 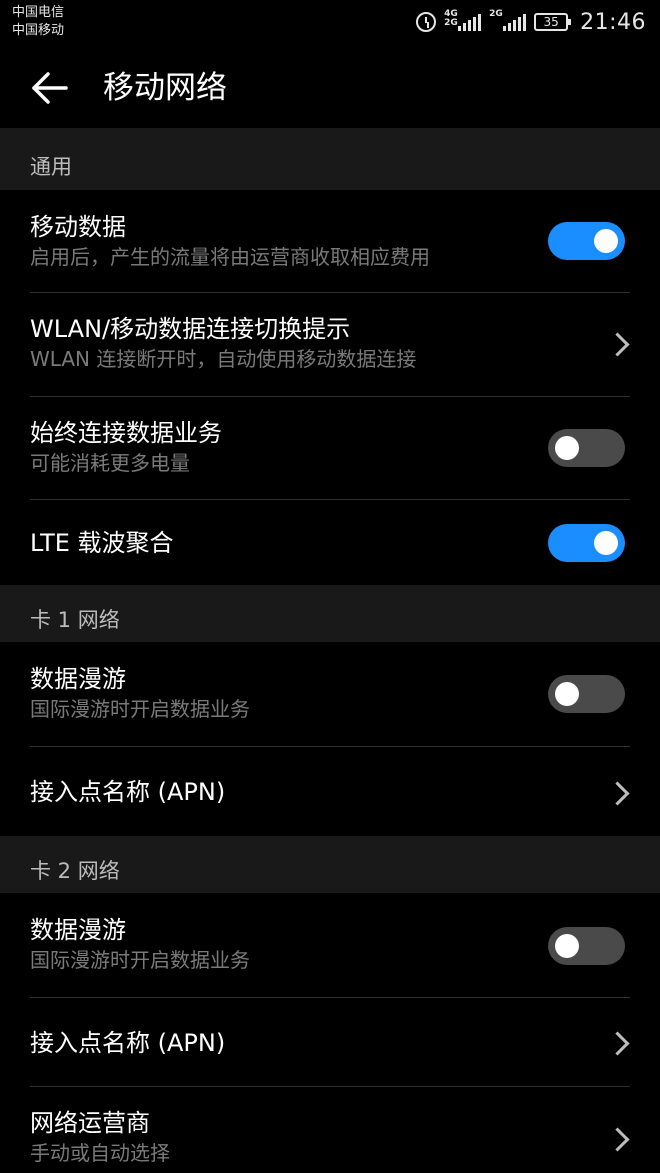 What do you see at coordinates (330, 613) in the screenshot?
I see `section-header-sim1: 卡 1 网络` at bounding box center [330, 613].